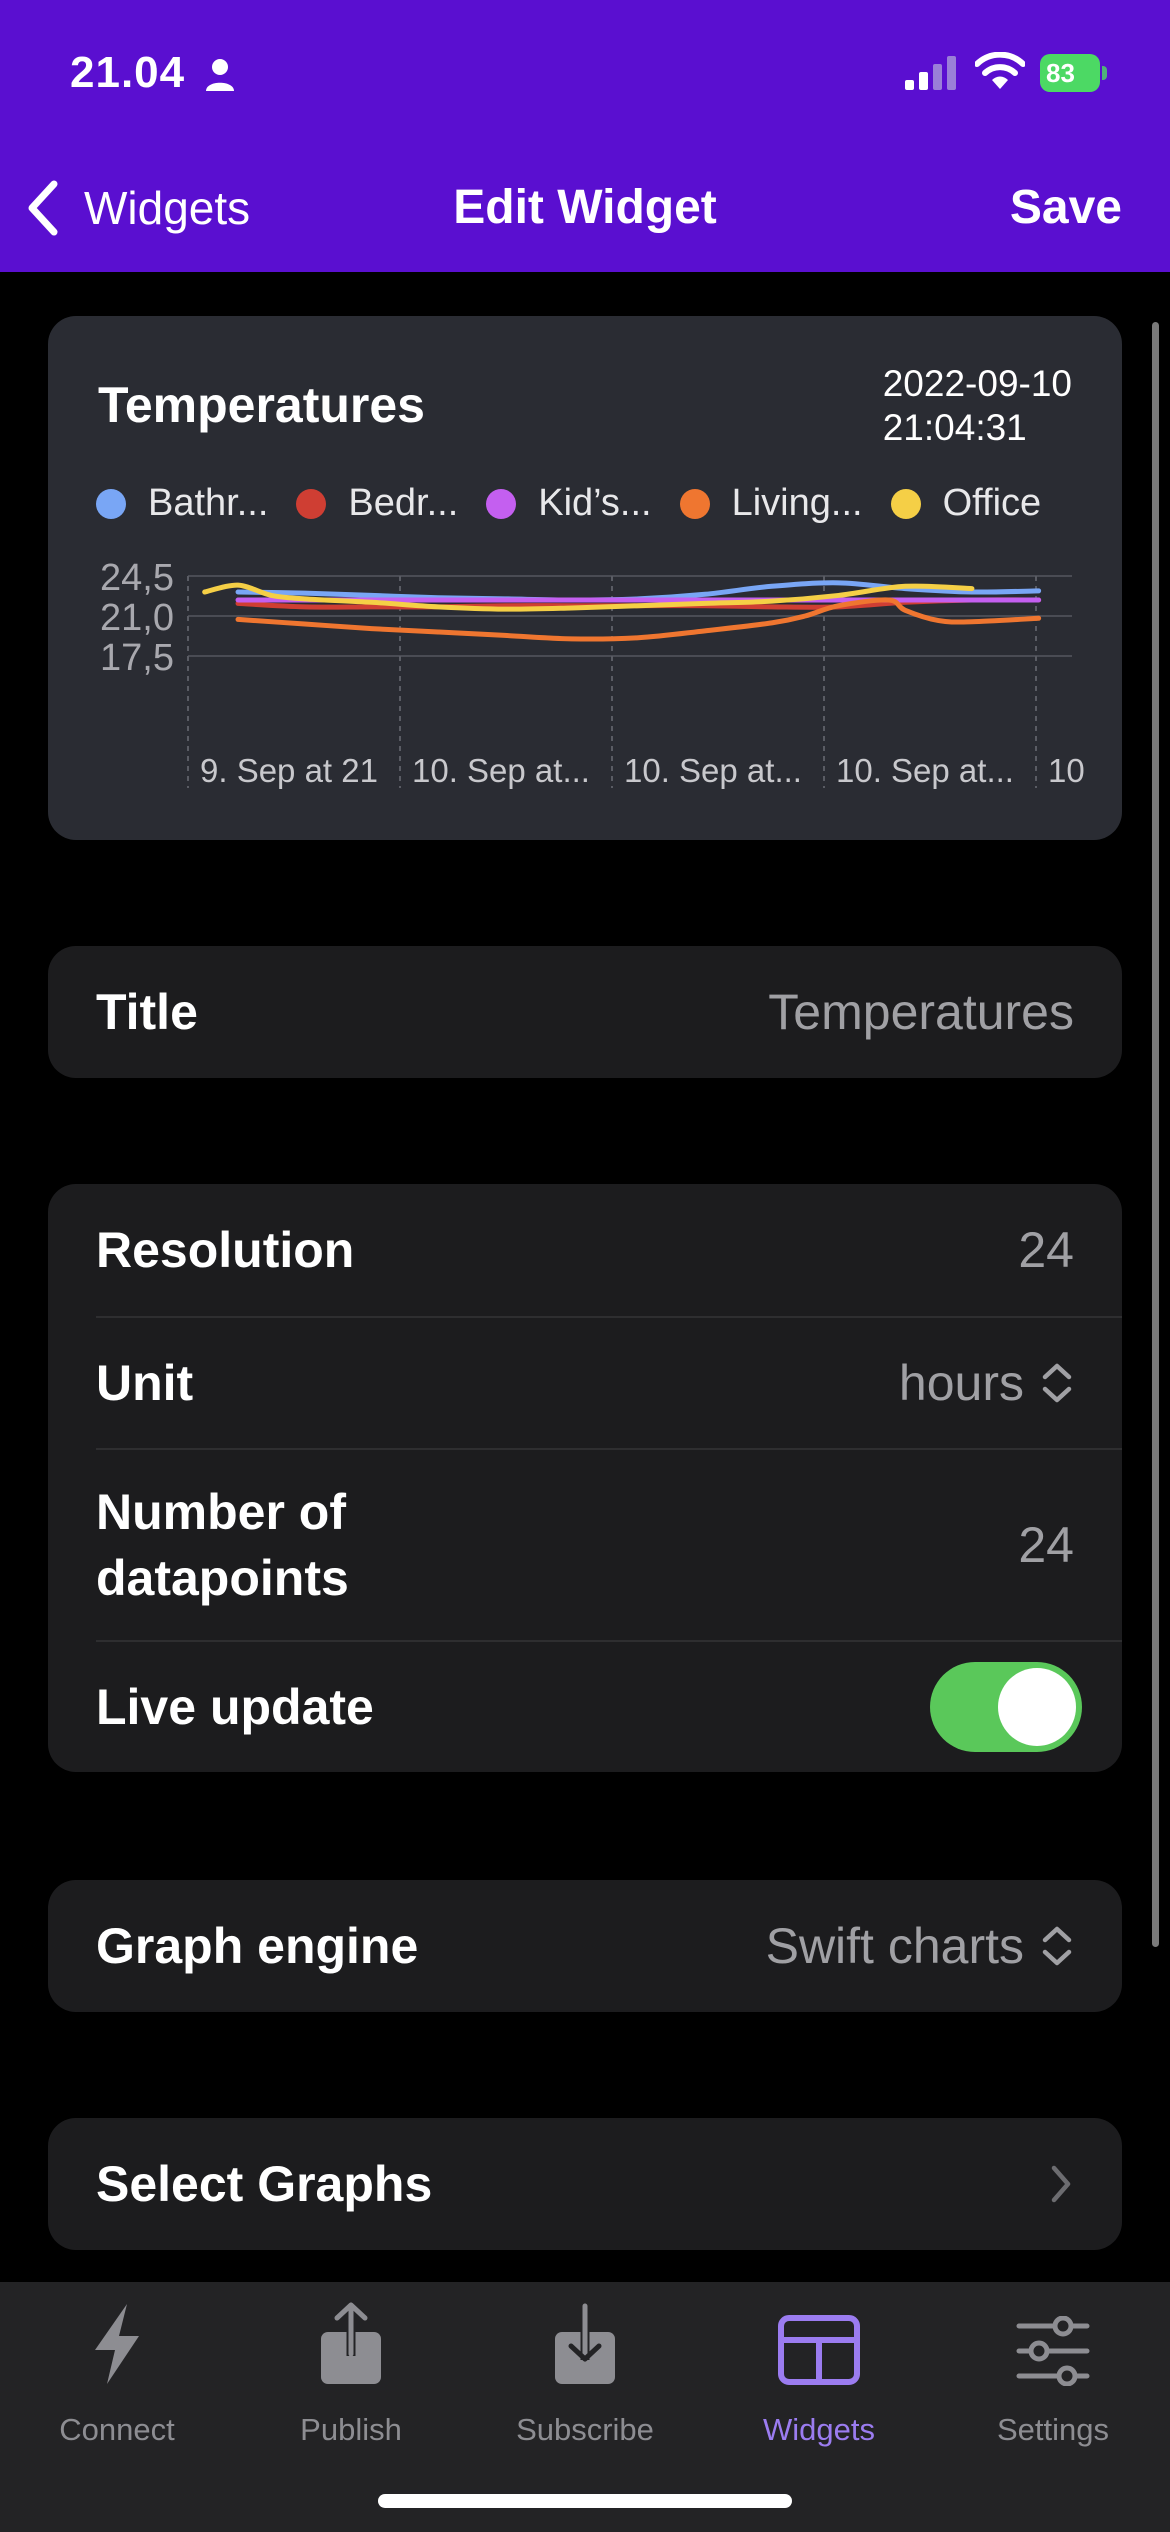 The height and width of the screenshot is (2532, 1170). I want to click on battery-icon: 83, so click(1074, 73).